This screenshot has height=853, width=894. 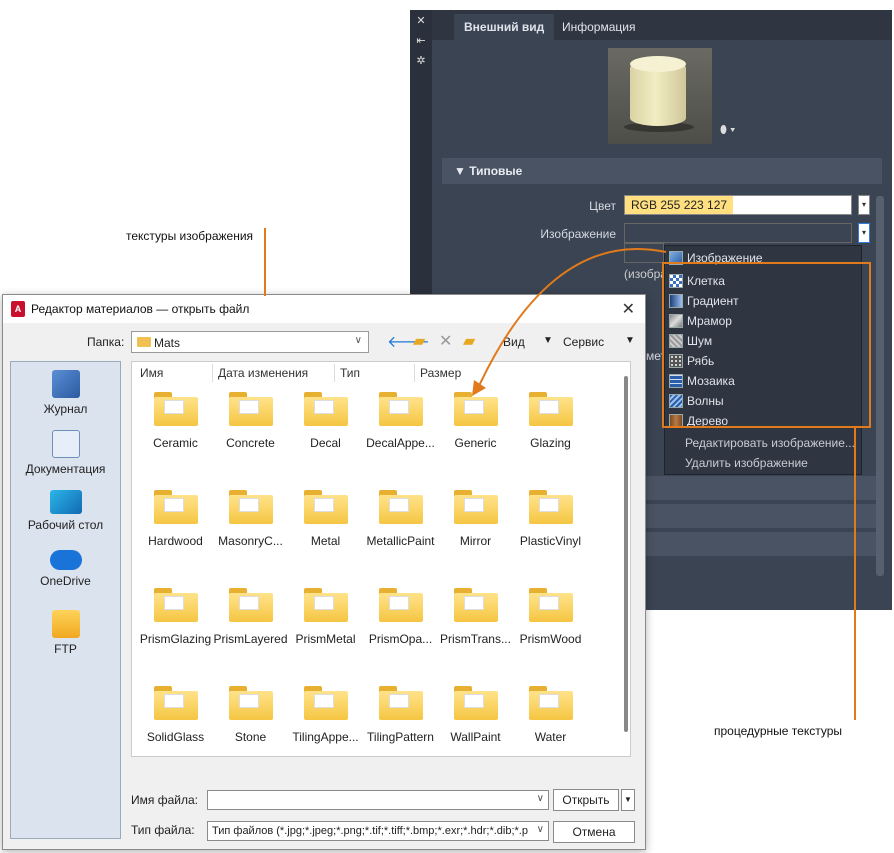 What do you see at coordinates (864, 233) in the screenshot?
I see `image-dropdown-button: ▾` at bounding box center [864, 233].